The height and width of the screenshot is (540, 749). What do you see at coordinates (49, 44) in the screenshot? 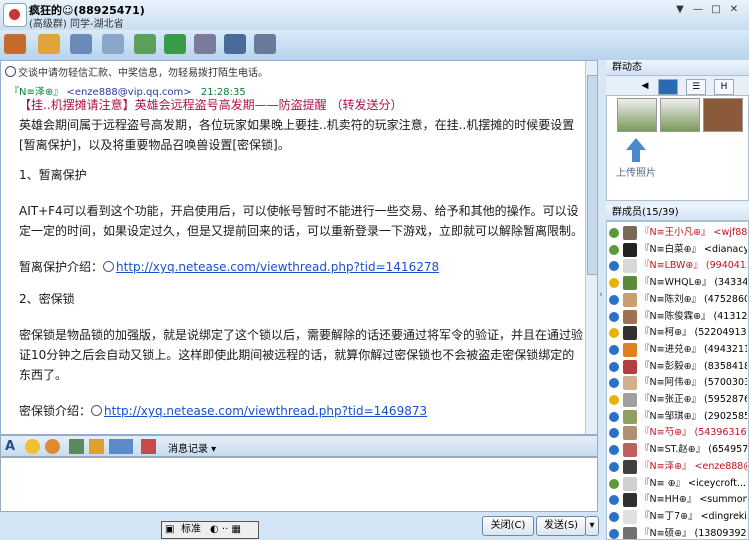
I see `folder-icon` at bounding box center [49, 44].